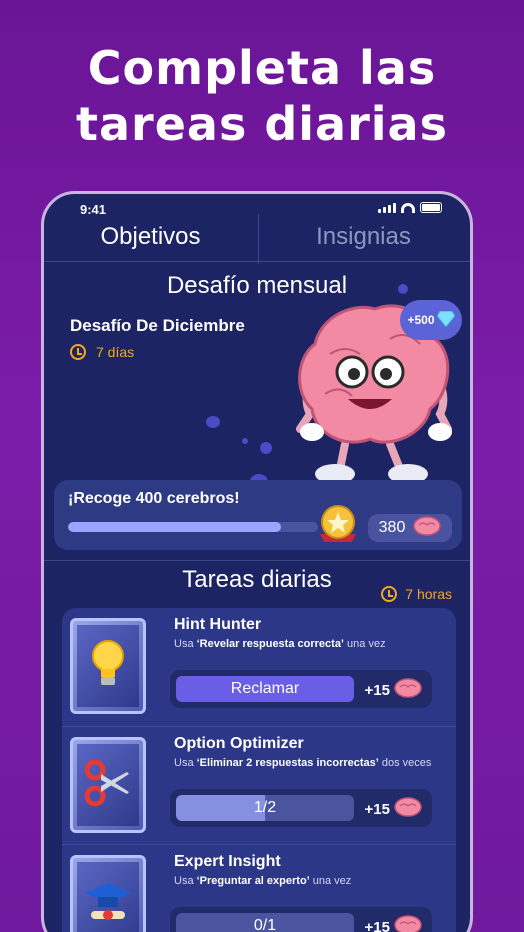 This screenshot has height=932, width=524. I want to click on task-action-row: 0/1 +15, so click(301, 919).